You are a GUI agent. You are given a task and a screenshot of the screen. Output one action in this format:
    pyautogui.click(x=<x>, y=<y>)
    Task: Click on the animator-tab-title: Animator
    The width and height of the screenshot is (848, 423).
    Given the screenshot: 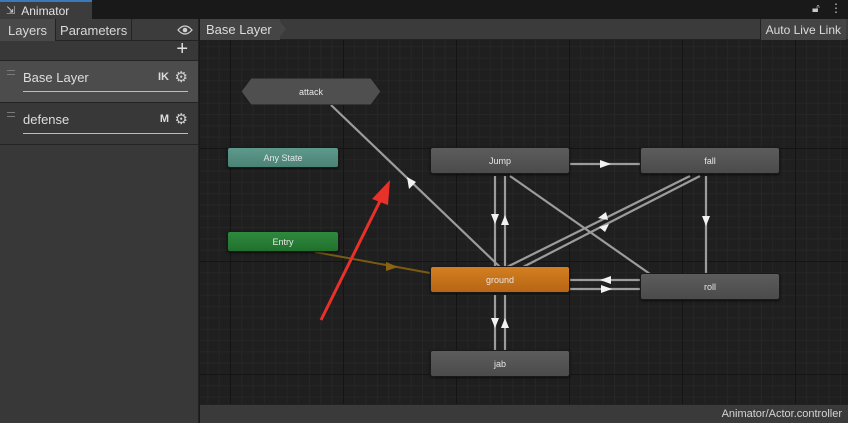 What is the action you would take?
    pyautogui.click(x=45, y=10)
    